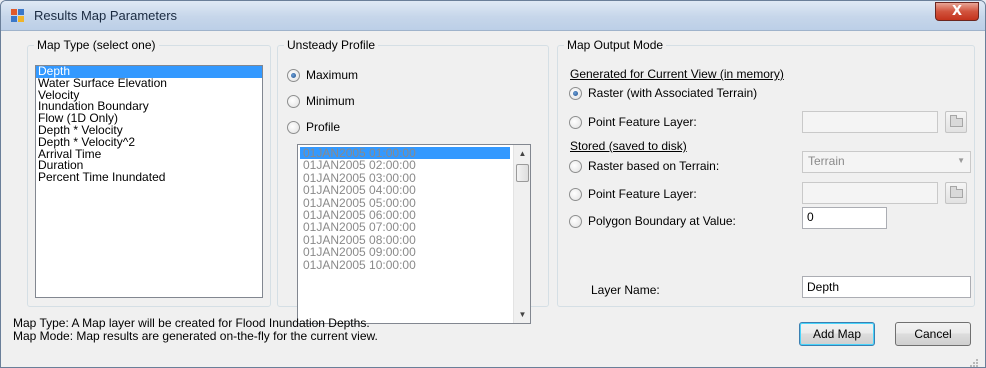 This screenshot has height=368, width=986. I want to click on stored-point-feature-layer-radio-button, so click(575, 194).